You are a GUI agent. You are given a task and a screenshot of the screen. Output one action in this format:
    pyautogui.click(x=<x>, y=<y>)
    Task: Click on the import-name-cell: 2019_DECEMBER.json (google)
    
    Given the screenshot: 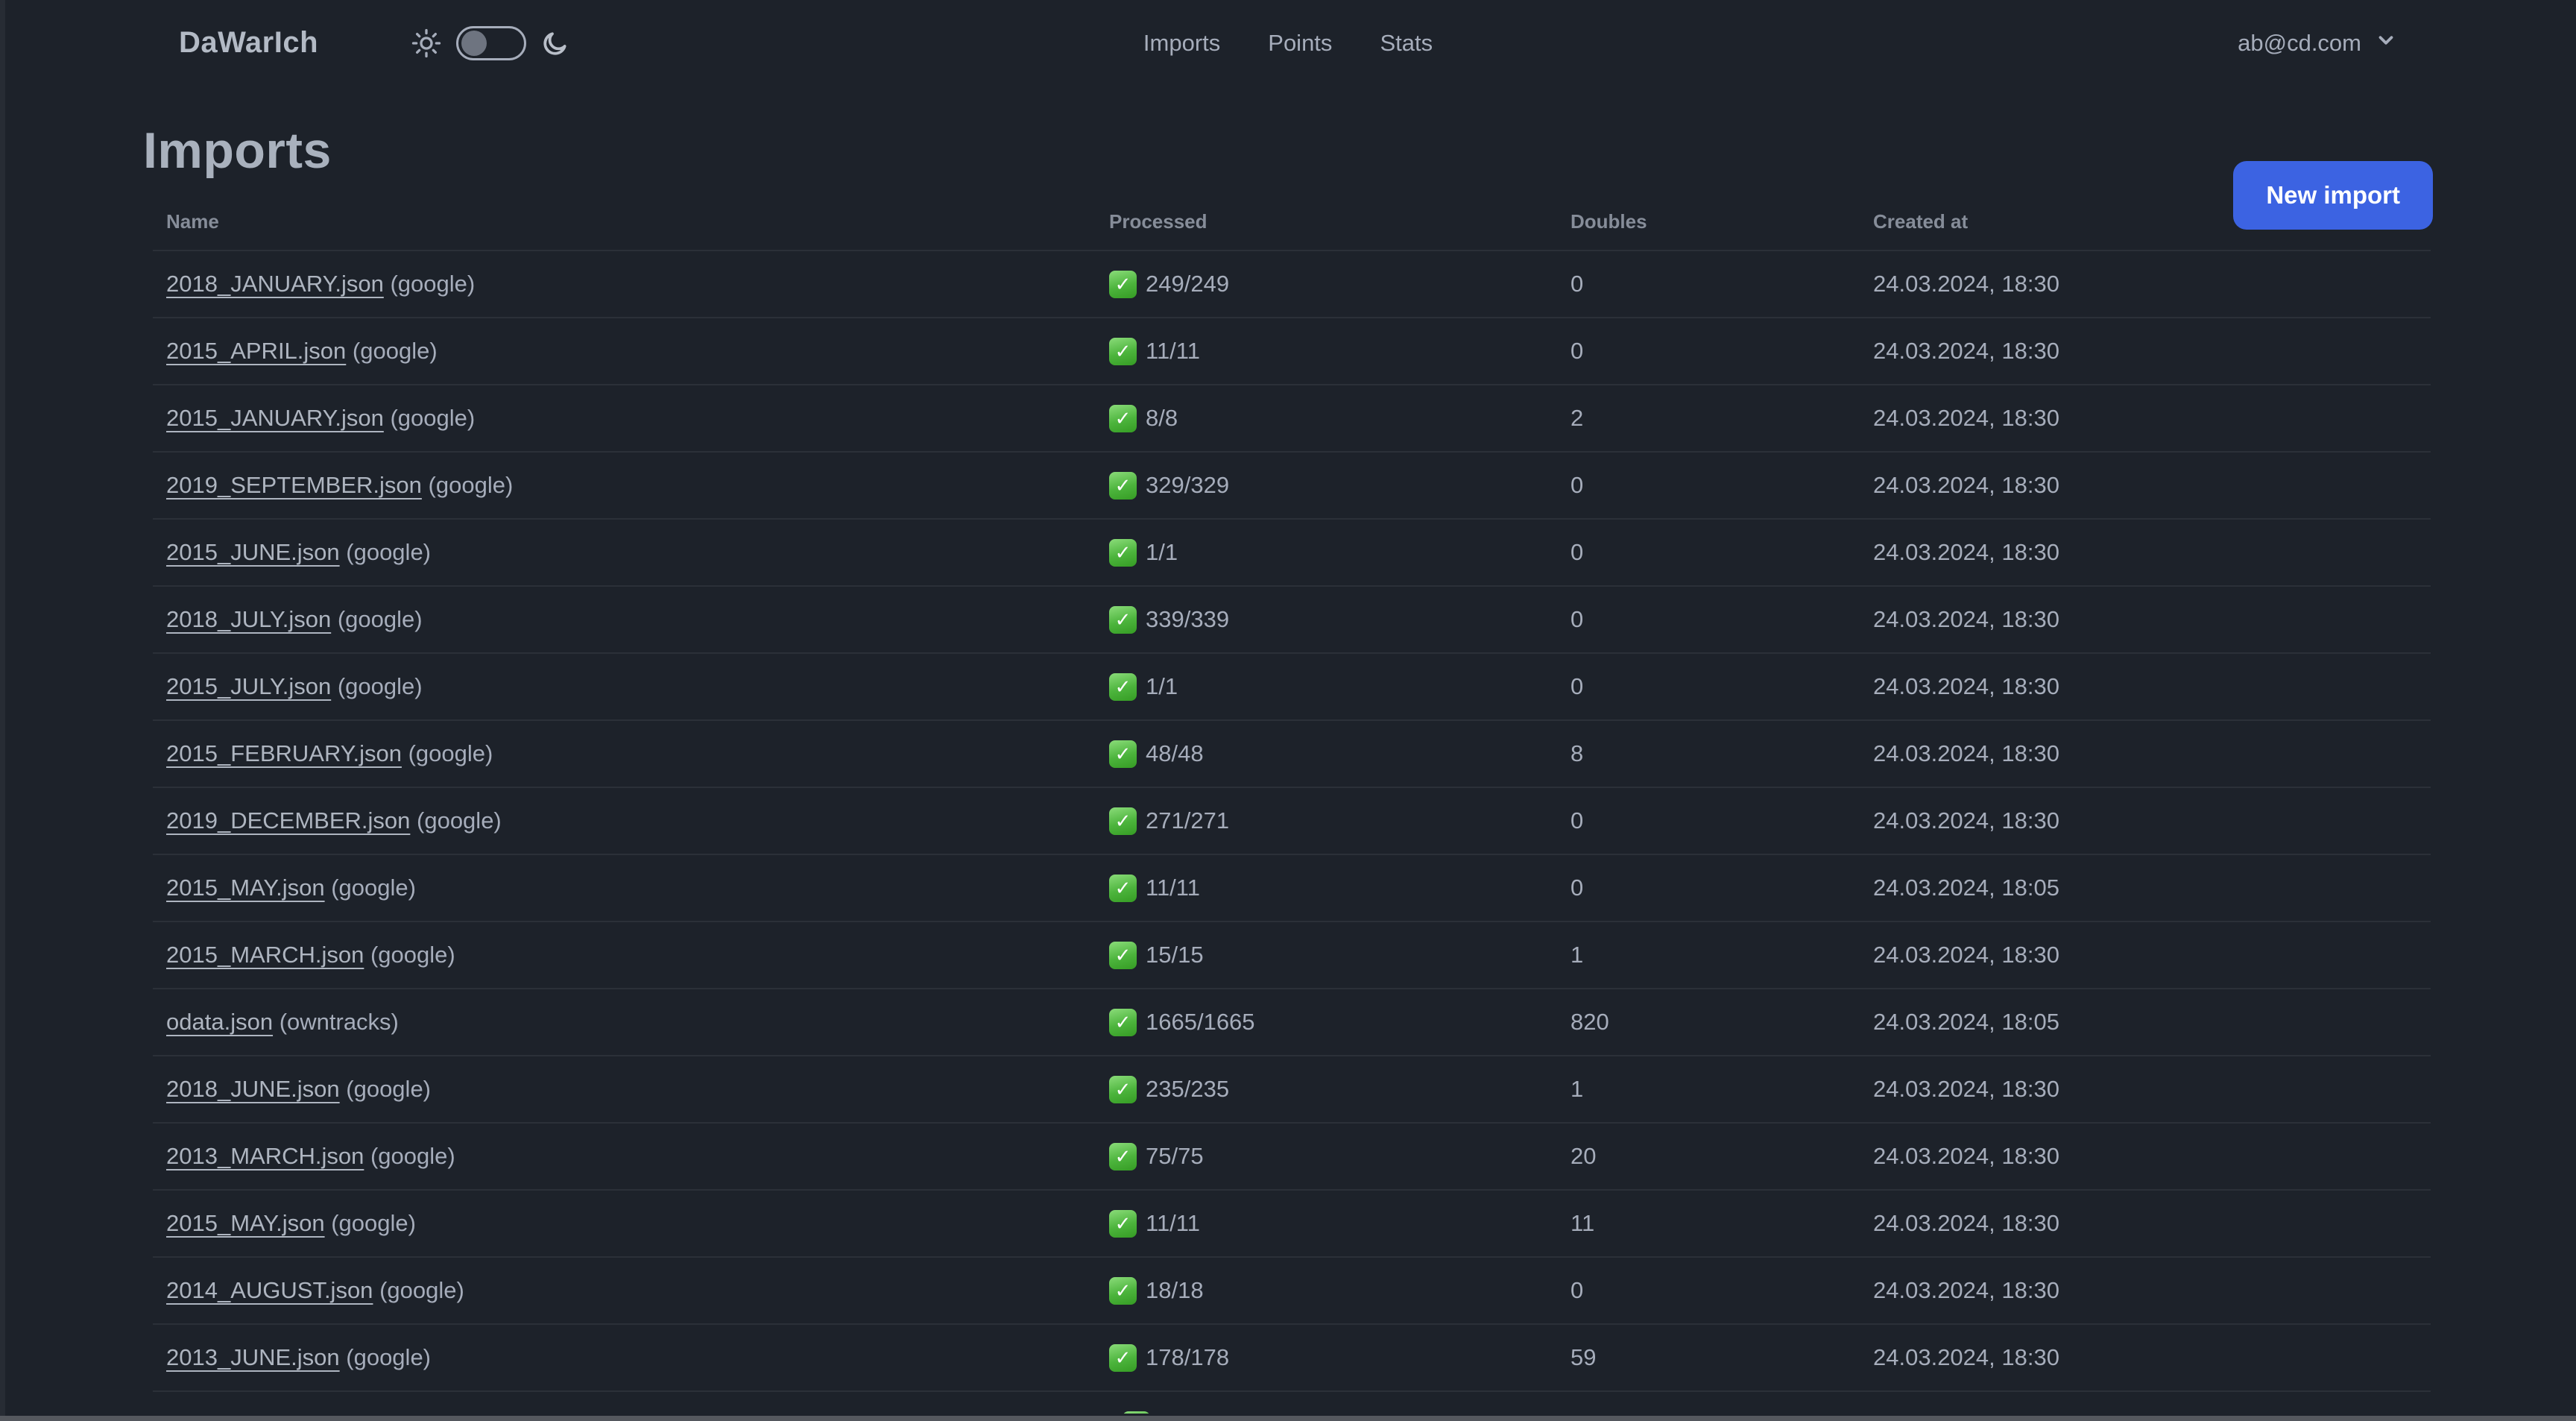 What is the action you would take?
    pyautogui.click(x=624, y=821)
    